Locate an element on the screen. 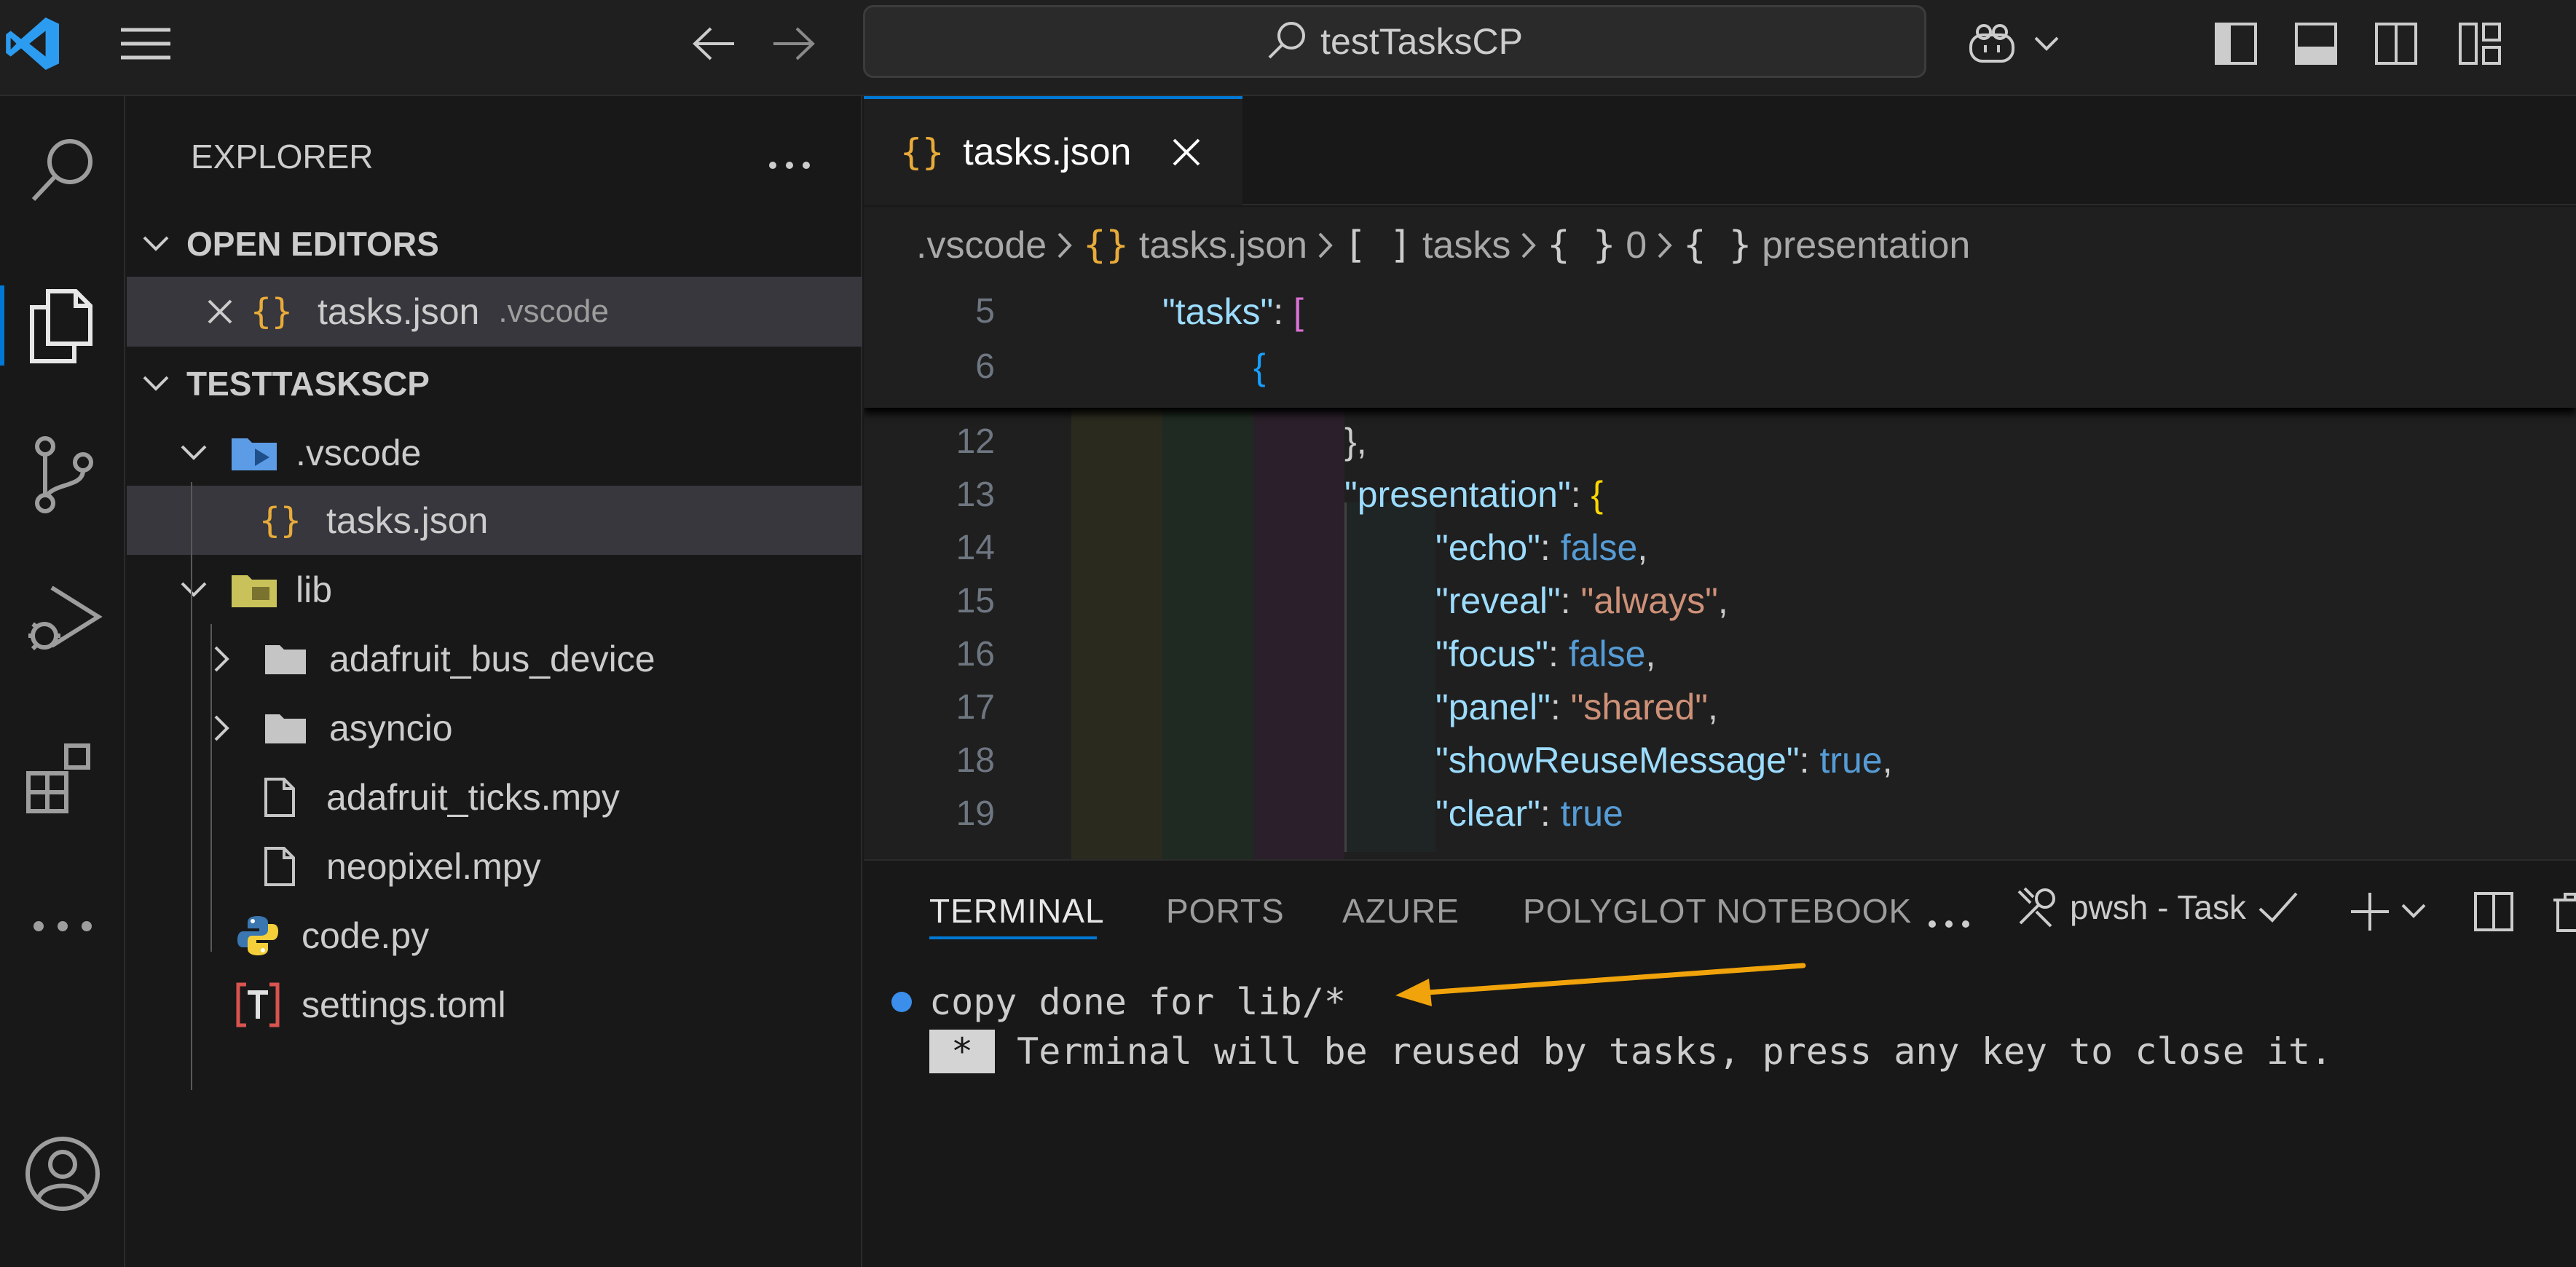 Image resolution: width=2576 pixels, height=1267 pixels. sticky-scroll: 5 "tasks": [ 6 { is located at coordinates (1720, 346).